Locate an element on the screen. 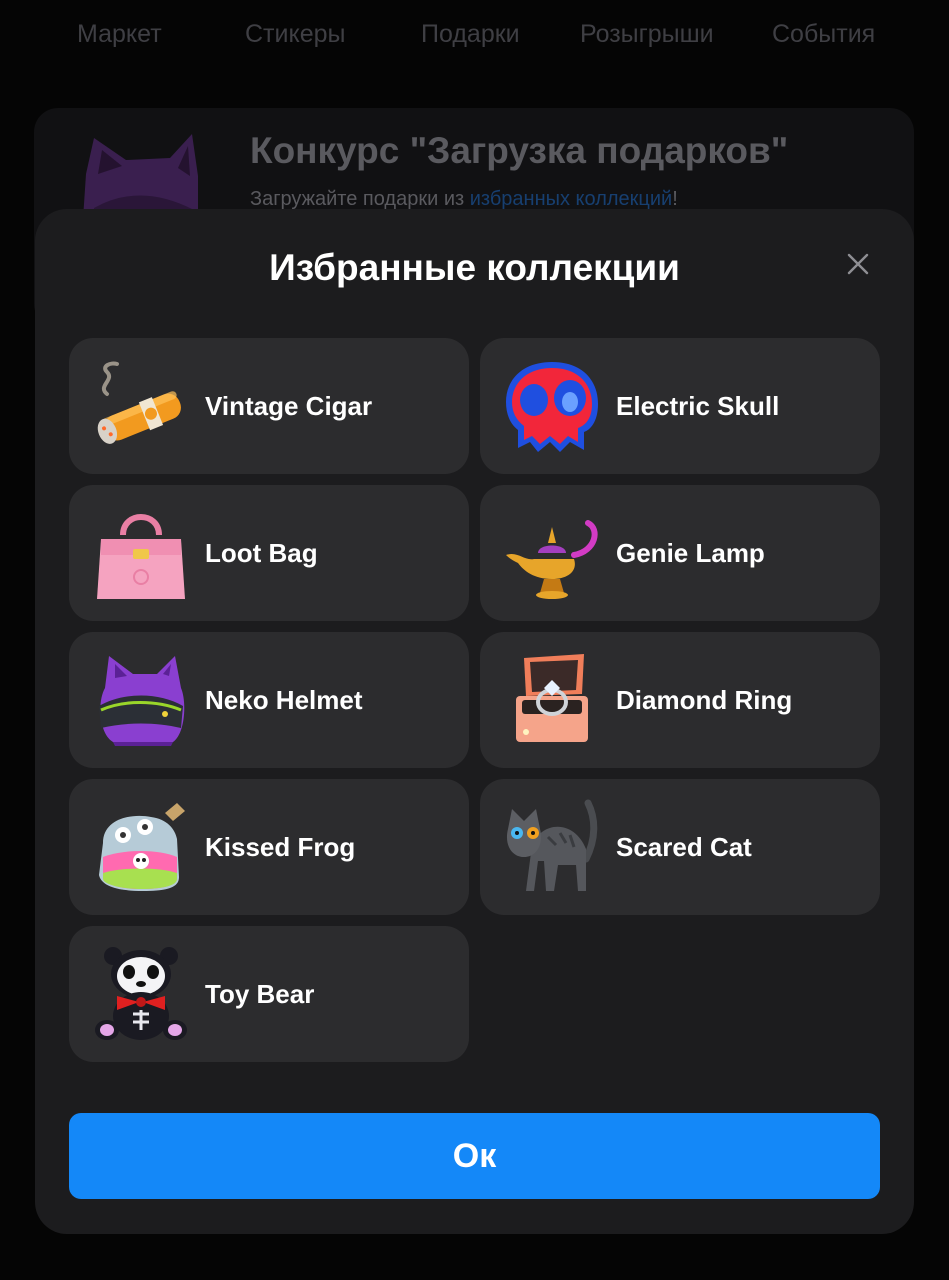 The height and width of the screenshot is (1280, 949). nav-tab-market: Маркет is located at coordinates (119, 34).